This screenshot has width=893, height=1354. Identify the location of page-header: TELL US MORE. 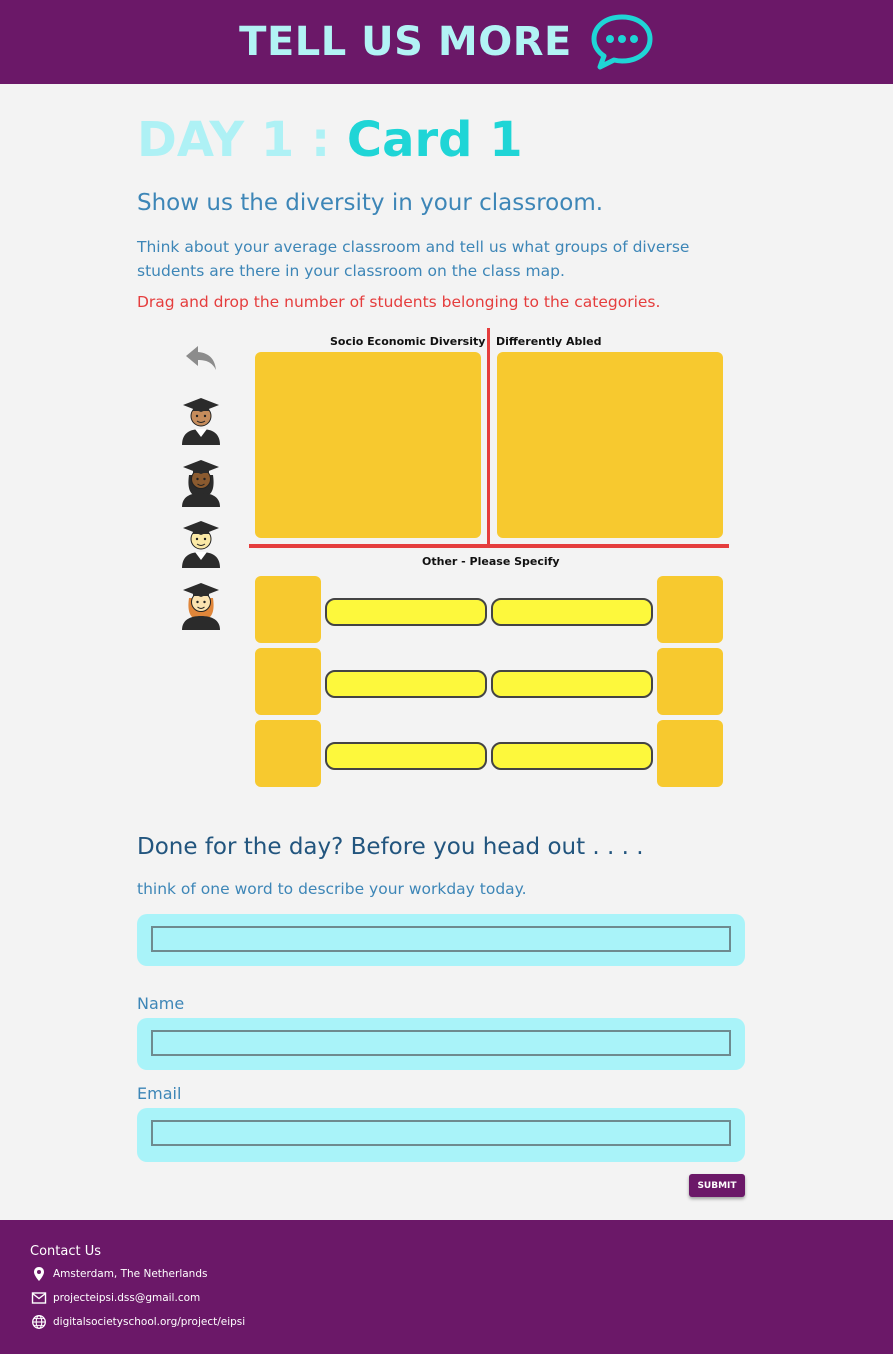
(446, 42).